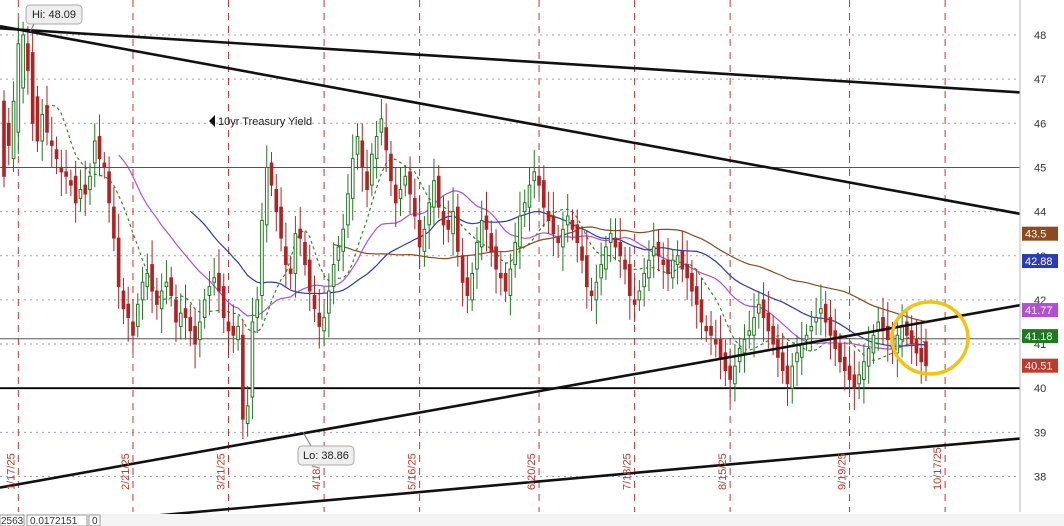  What do you see at coordinates (1040, 433) in the screenshot?
I see `y-tick-label: 39` at bounding box center [1040, 433].